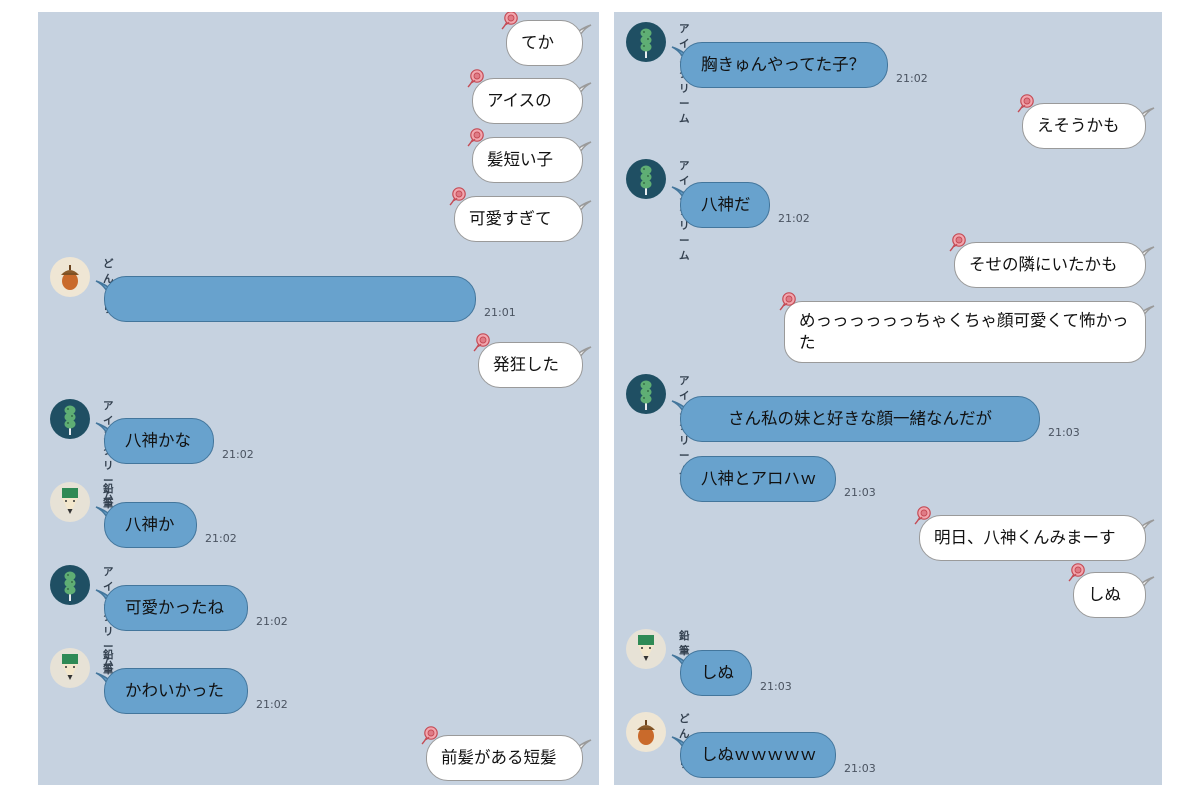 The image size is (1200, 794). I want to click on message-bubble: しぬ, so click(716, 673).